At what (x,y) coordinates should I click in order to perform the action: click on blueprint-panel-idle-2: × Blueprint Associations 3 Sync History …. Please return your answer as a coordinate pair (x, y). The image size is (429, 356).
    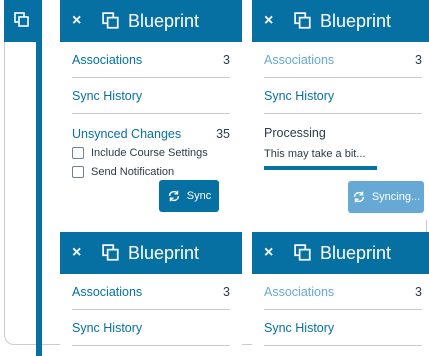
    Looking at the image, I should click on (151, 294).